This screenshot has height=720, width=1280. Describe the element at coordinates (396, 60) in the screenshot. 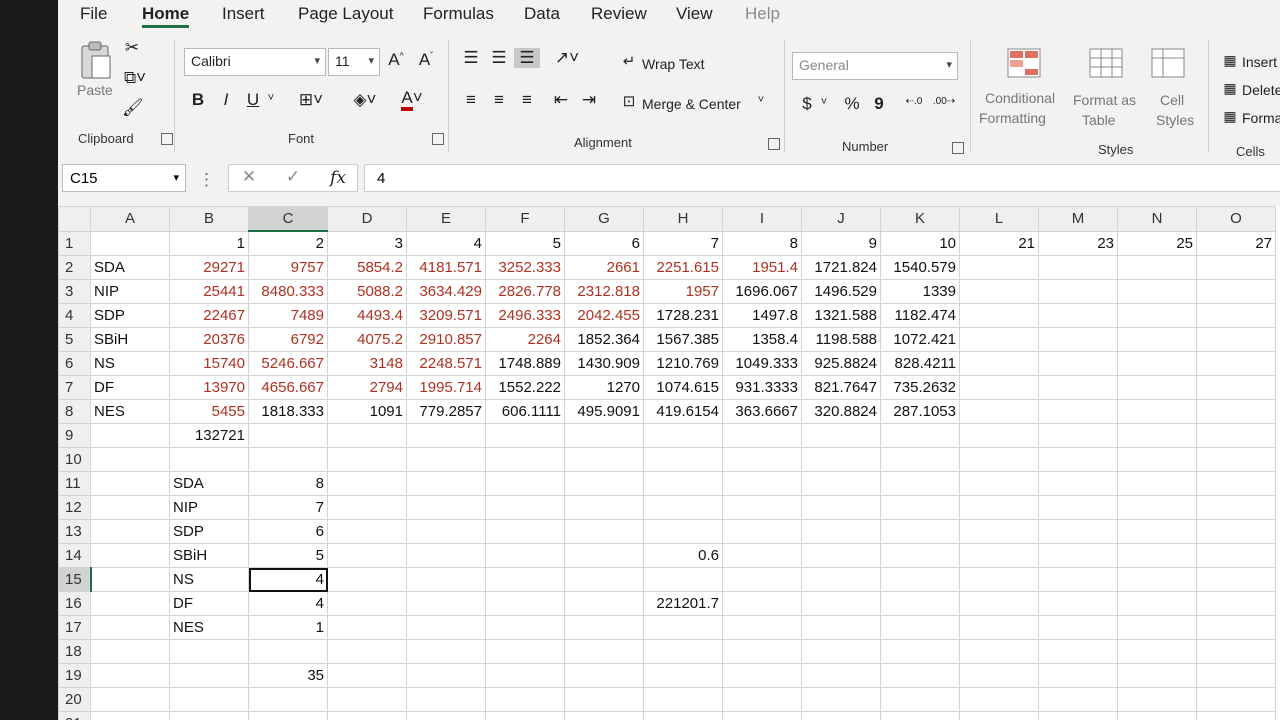

I see `grow-font-icon: A^` at that location.